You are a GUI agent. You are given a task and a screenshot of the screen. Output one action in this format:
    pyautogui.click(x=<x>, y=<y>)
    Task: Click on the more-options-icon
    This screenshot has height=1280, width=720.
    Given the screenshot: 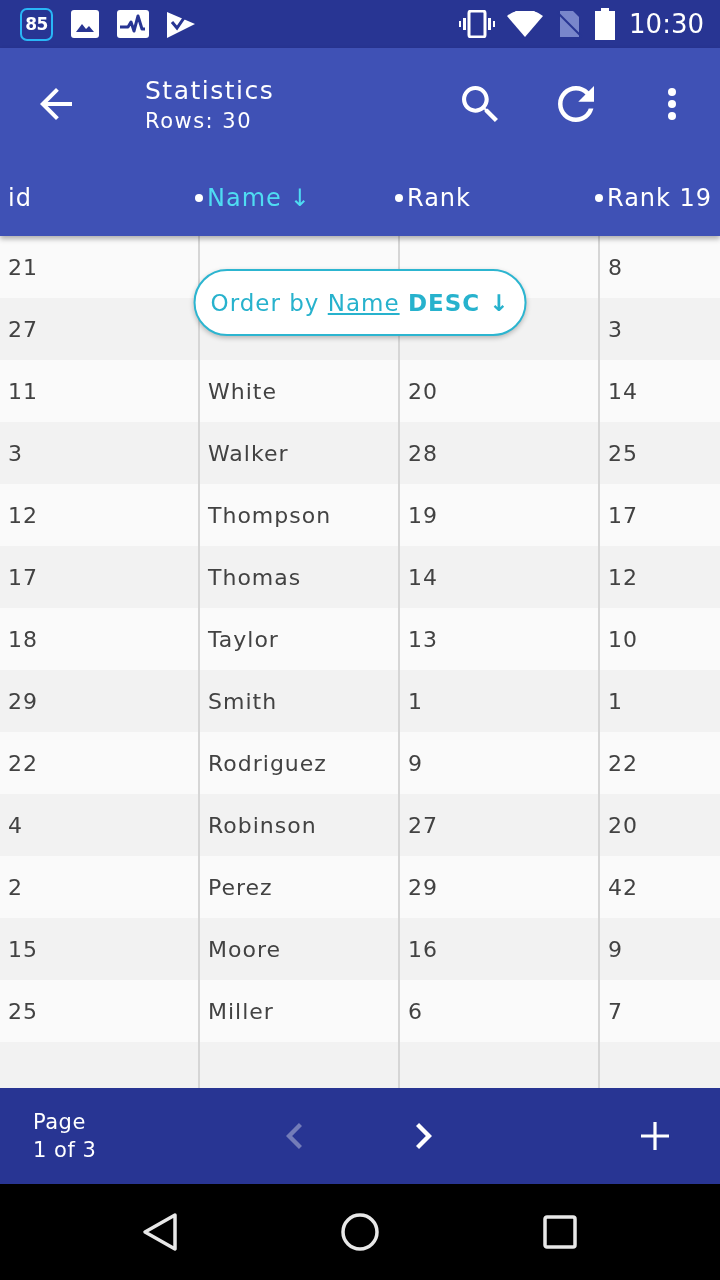 What is the action you would take?
    pyautogui.click(x=672, y=104)
    